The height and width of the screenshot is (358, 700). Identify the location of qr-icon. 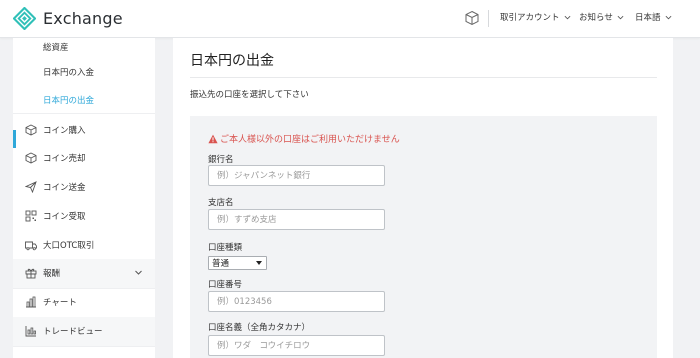
(31, 216).